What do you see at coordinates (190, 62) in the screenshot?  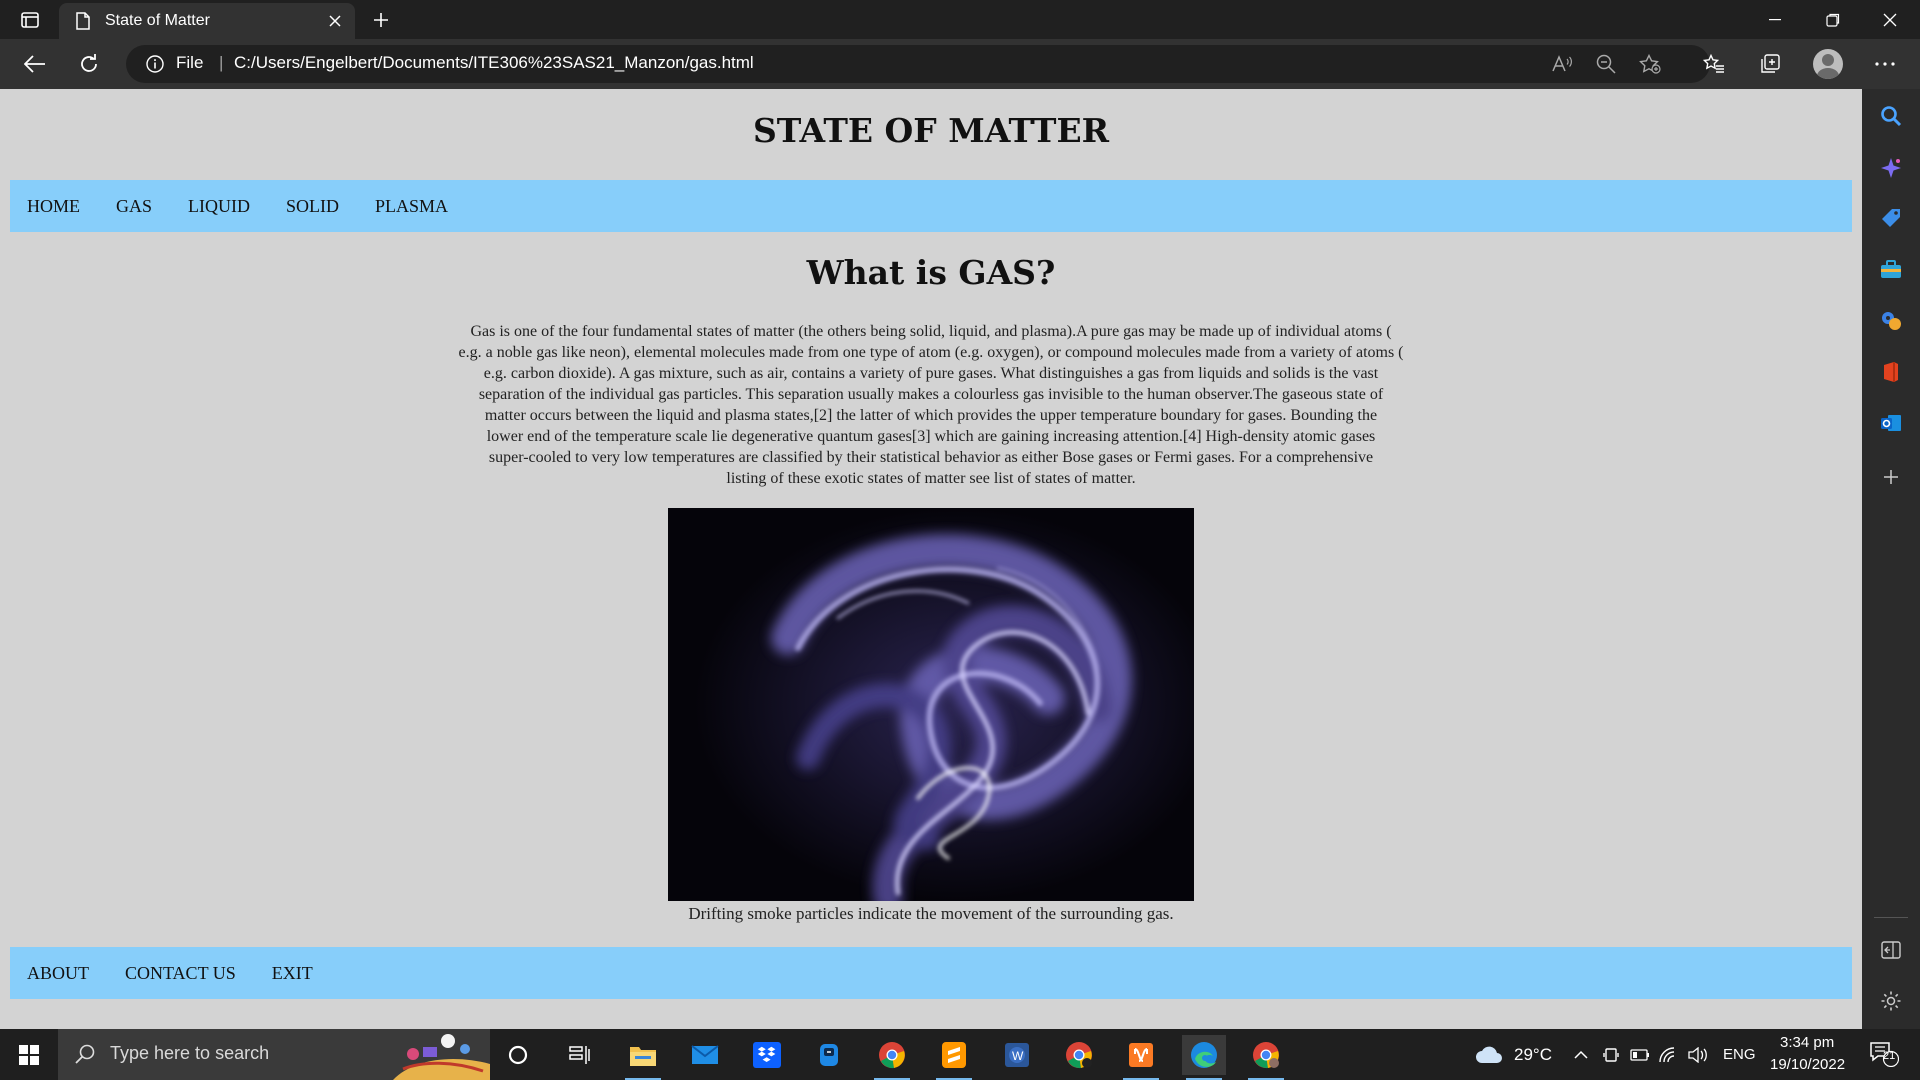 I see `scheme-label: File` at bounding box center [190, 62].